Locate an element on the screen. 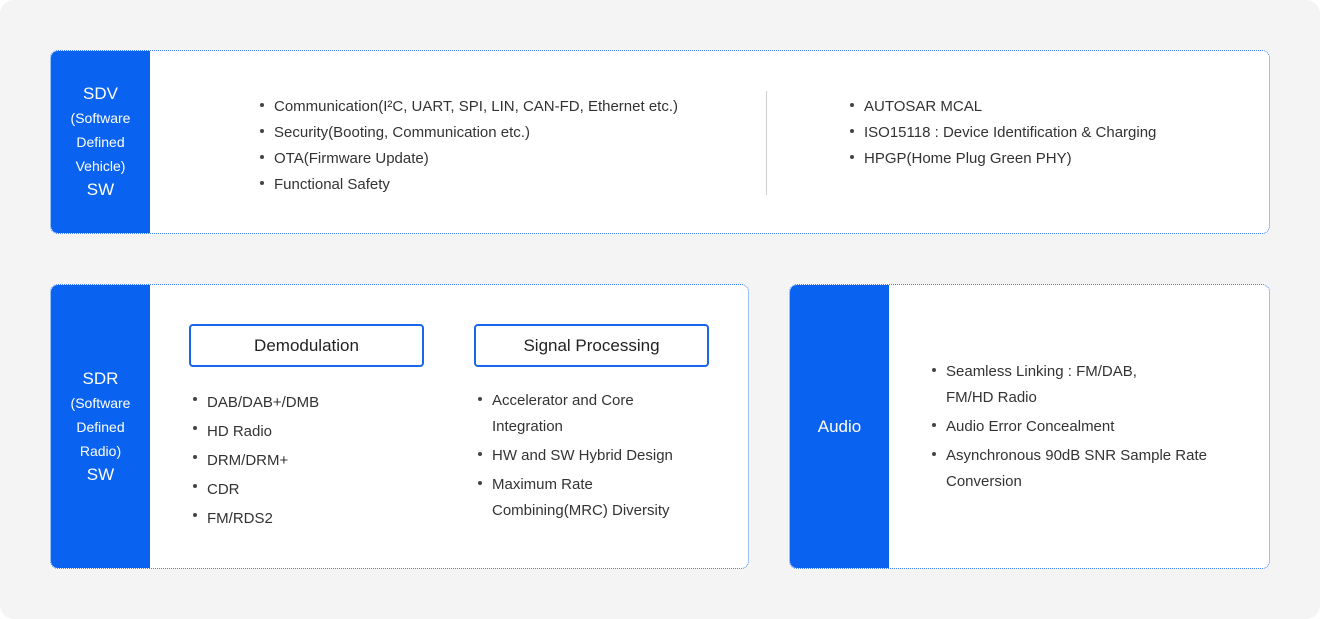 Image resolution: width=1320 pixels, height=619 pixels. sdv-subtitle-line: Defined is located at coordinates (100, 142).